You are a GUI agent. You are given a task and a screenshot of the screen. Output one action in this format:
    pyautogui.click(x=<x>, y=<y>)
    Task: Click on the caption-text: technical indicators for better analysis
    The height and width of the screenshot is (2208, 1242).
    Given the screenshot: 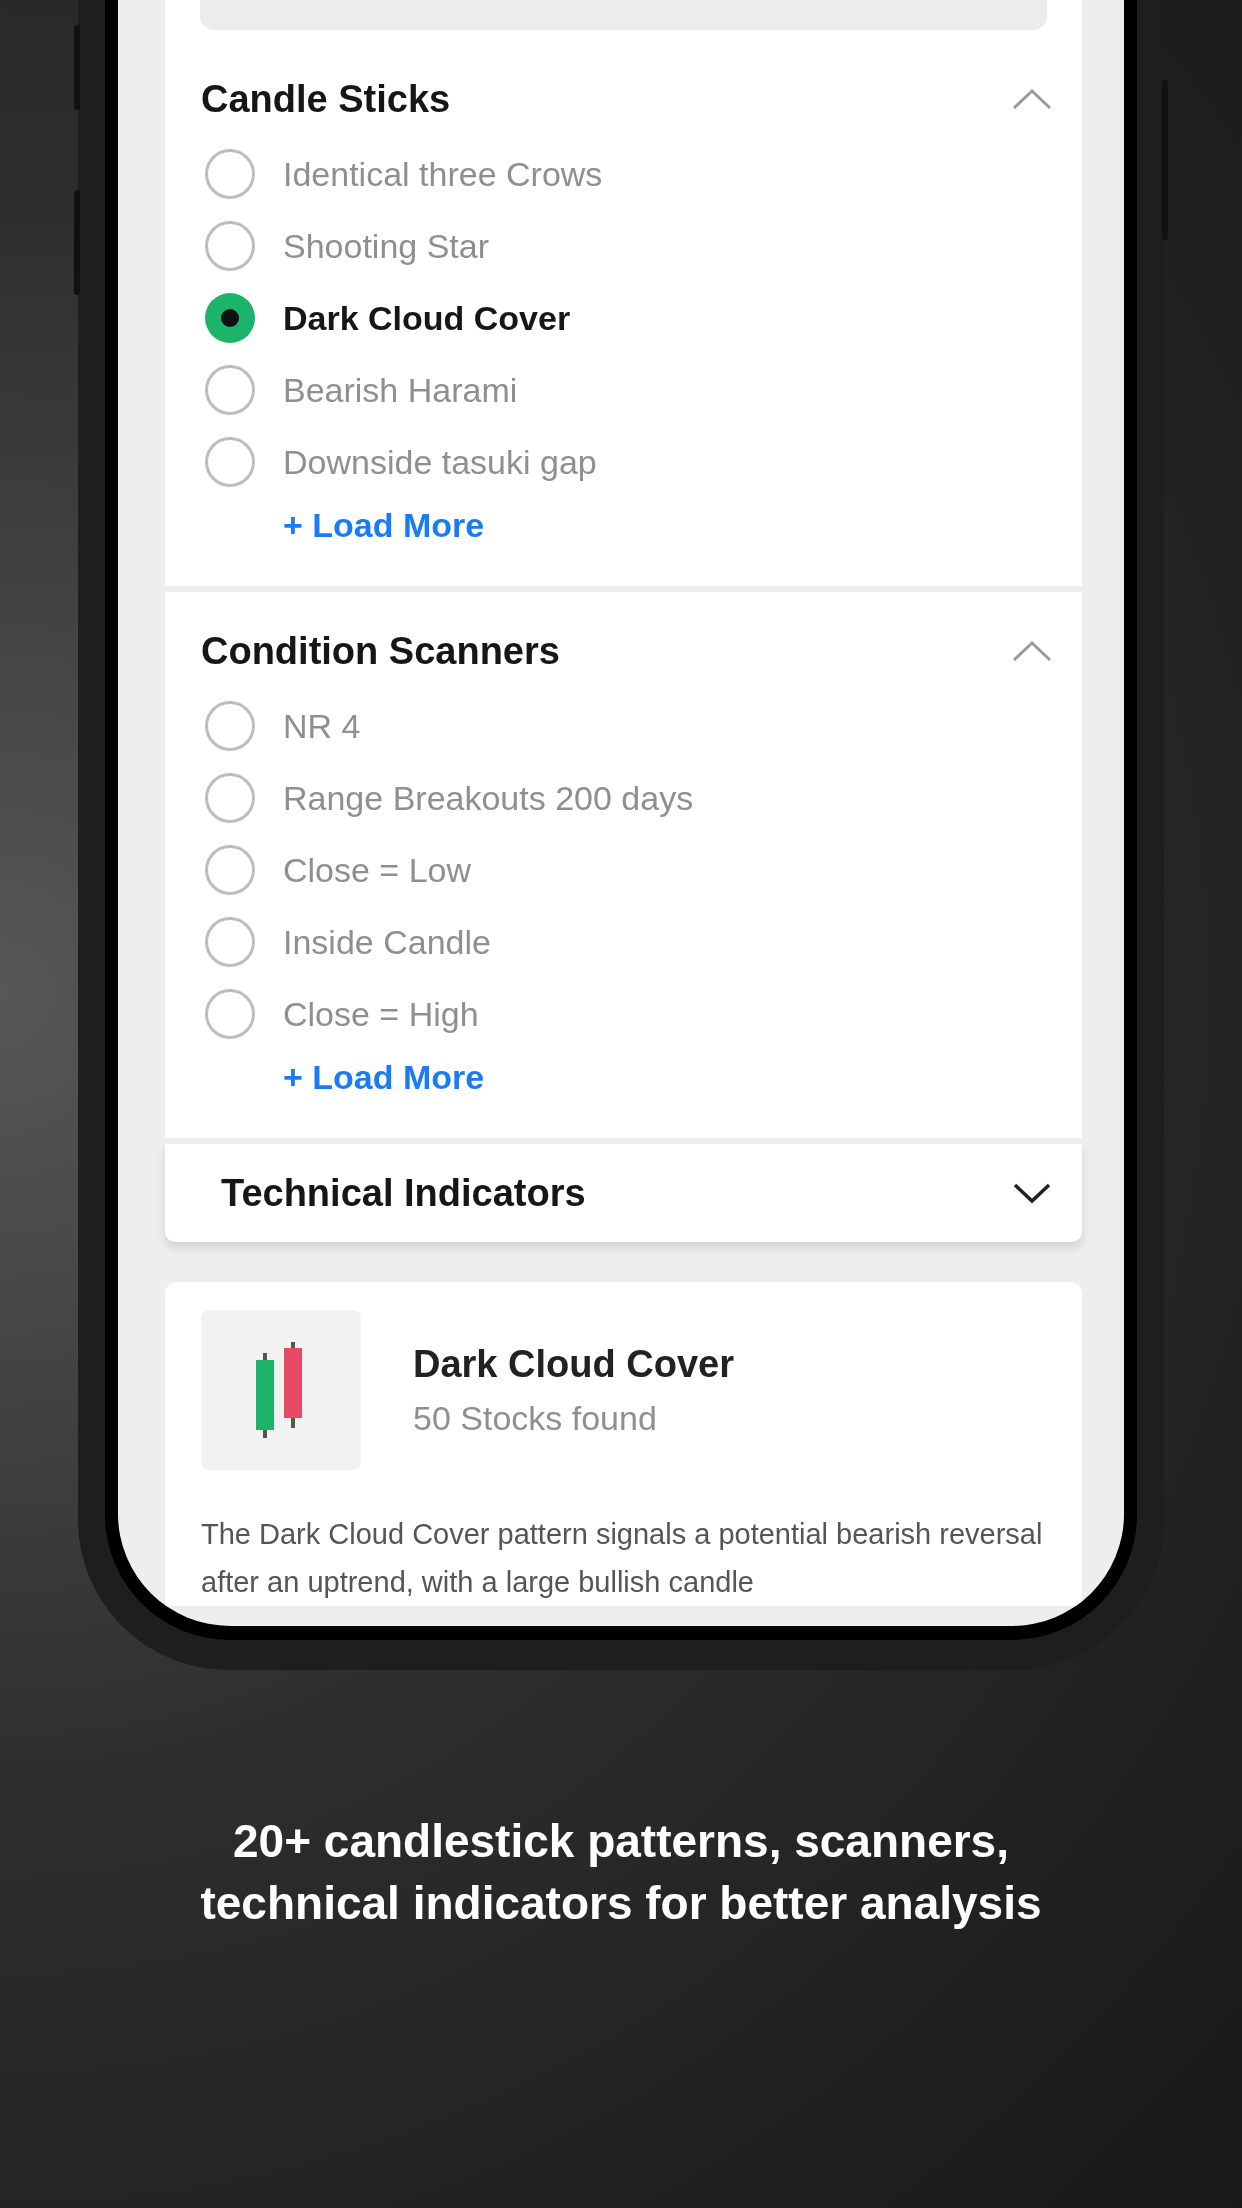 What is the action you would take?
    pyautogui.click(x=621, y=1903)
    